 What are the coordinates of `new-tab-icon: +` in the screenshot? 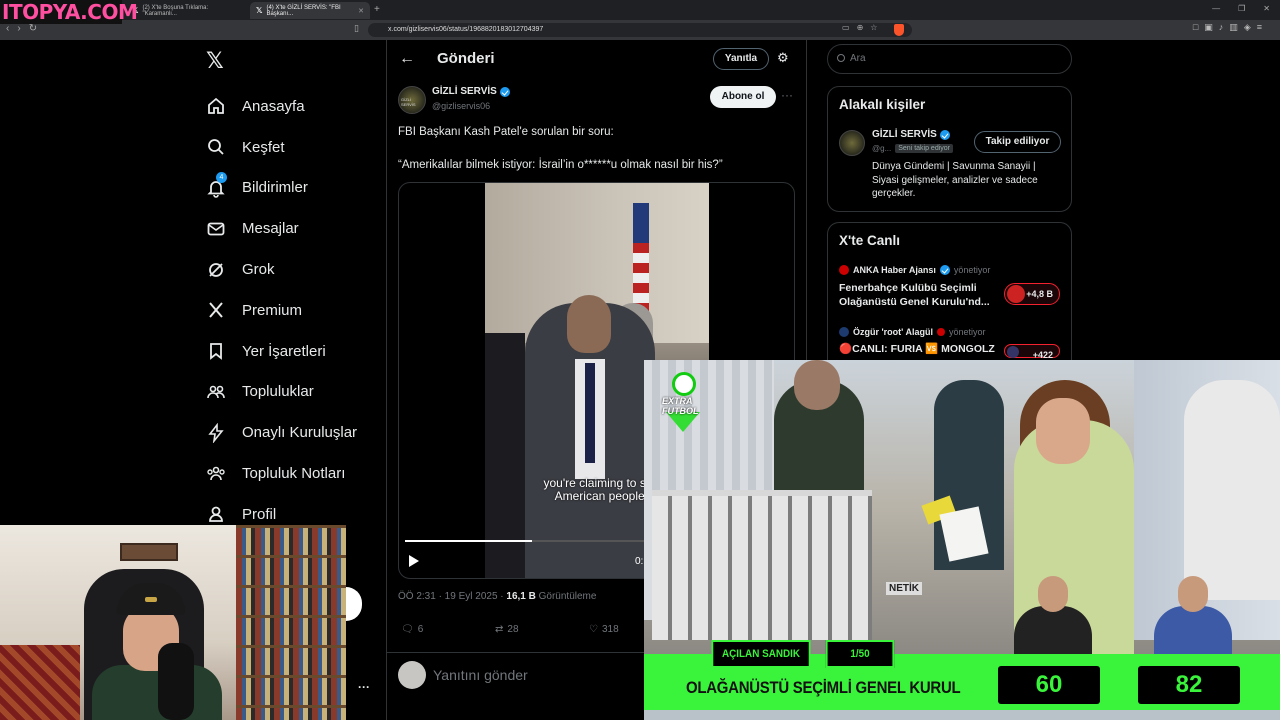 It's located at (377, 9).